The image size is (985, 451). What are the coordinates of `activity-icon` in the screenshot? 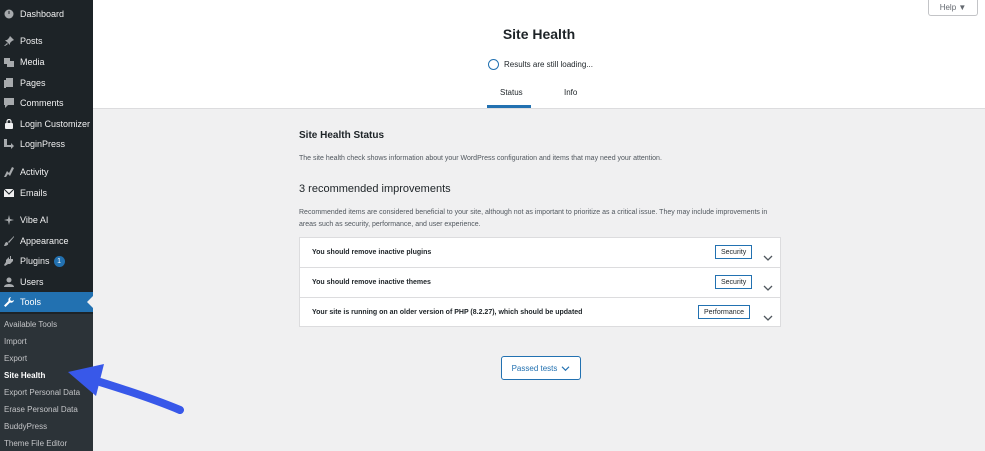 It's located at (9, 172).